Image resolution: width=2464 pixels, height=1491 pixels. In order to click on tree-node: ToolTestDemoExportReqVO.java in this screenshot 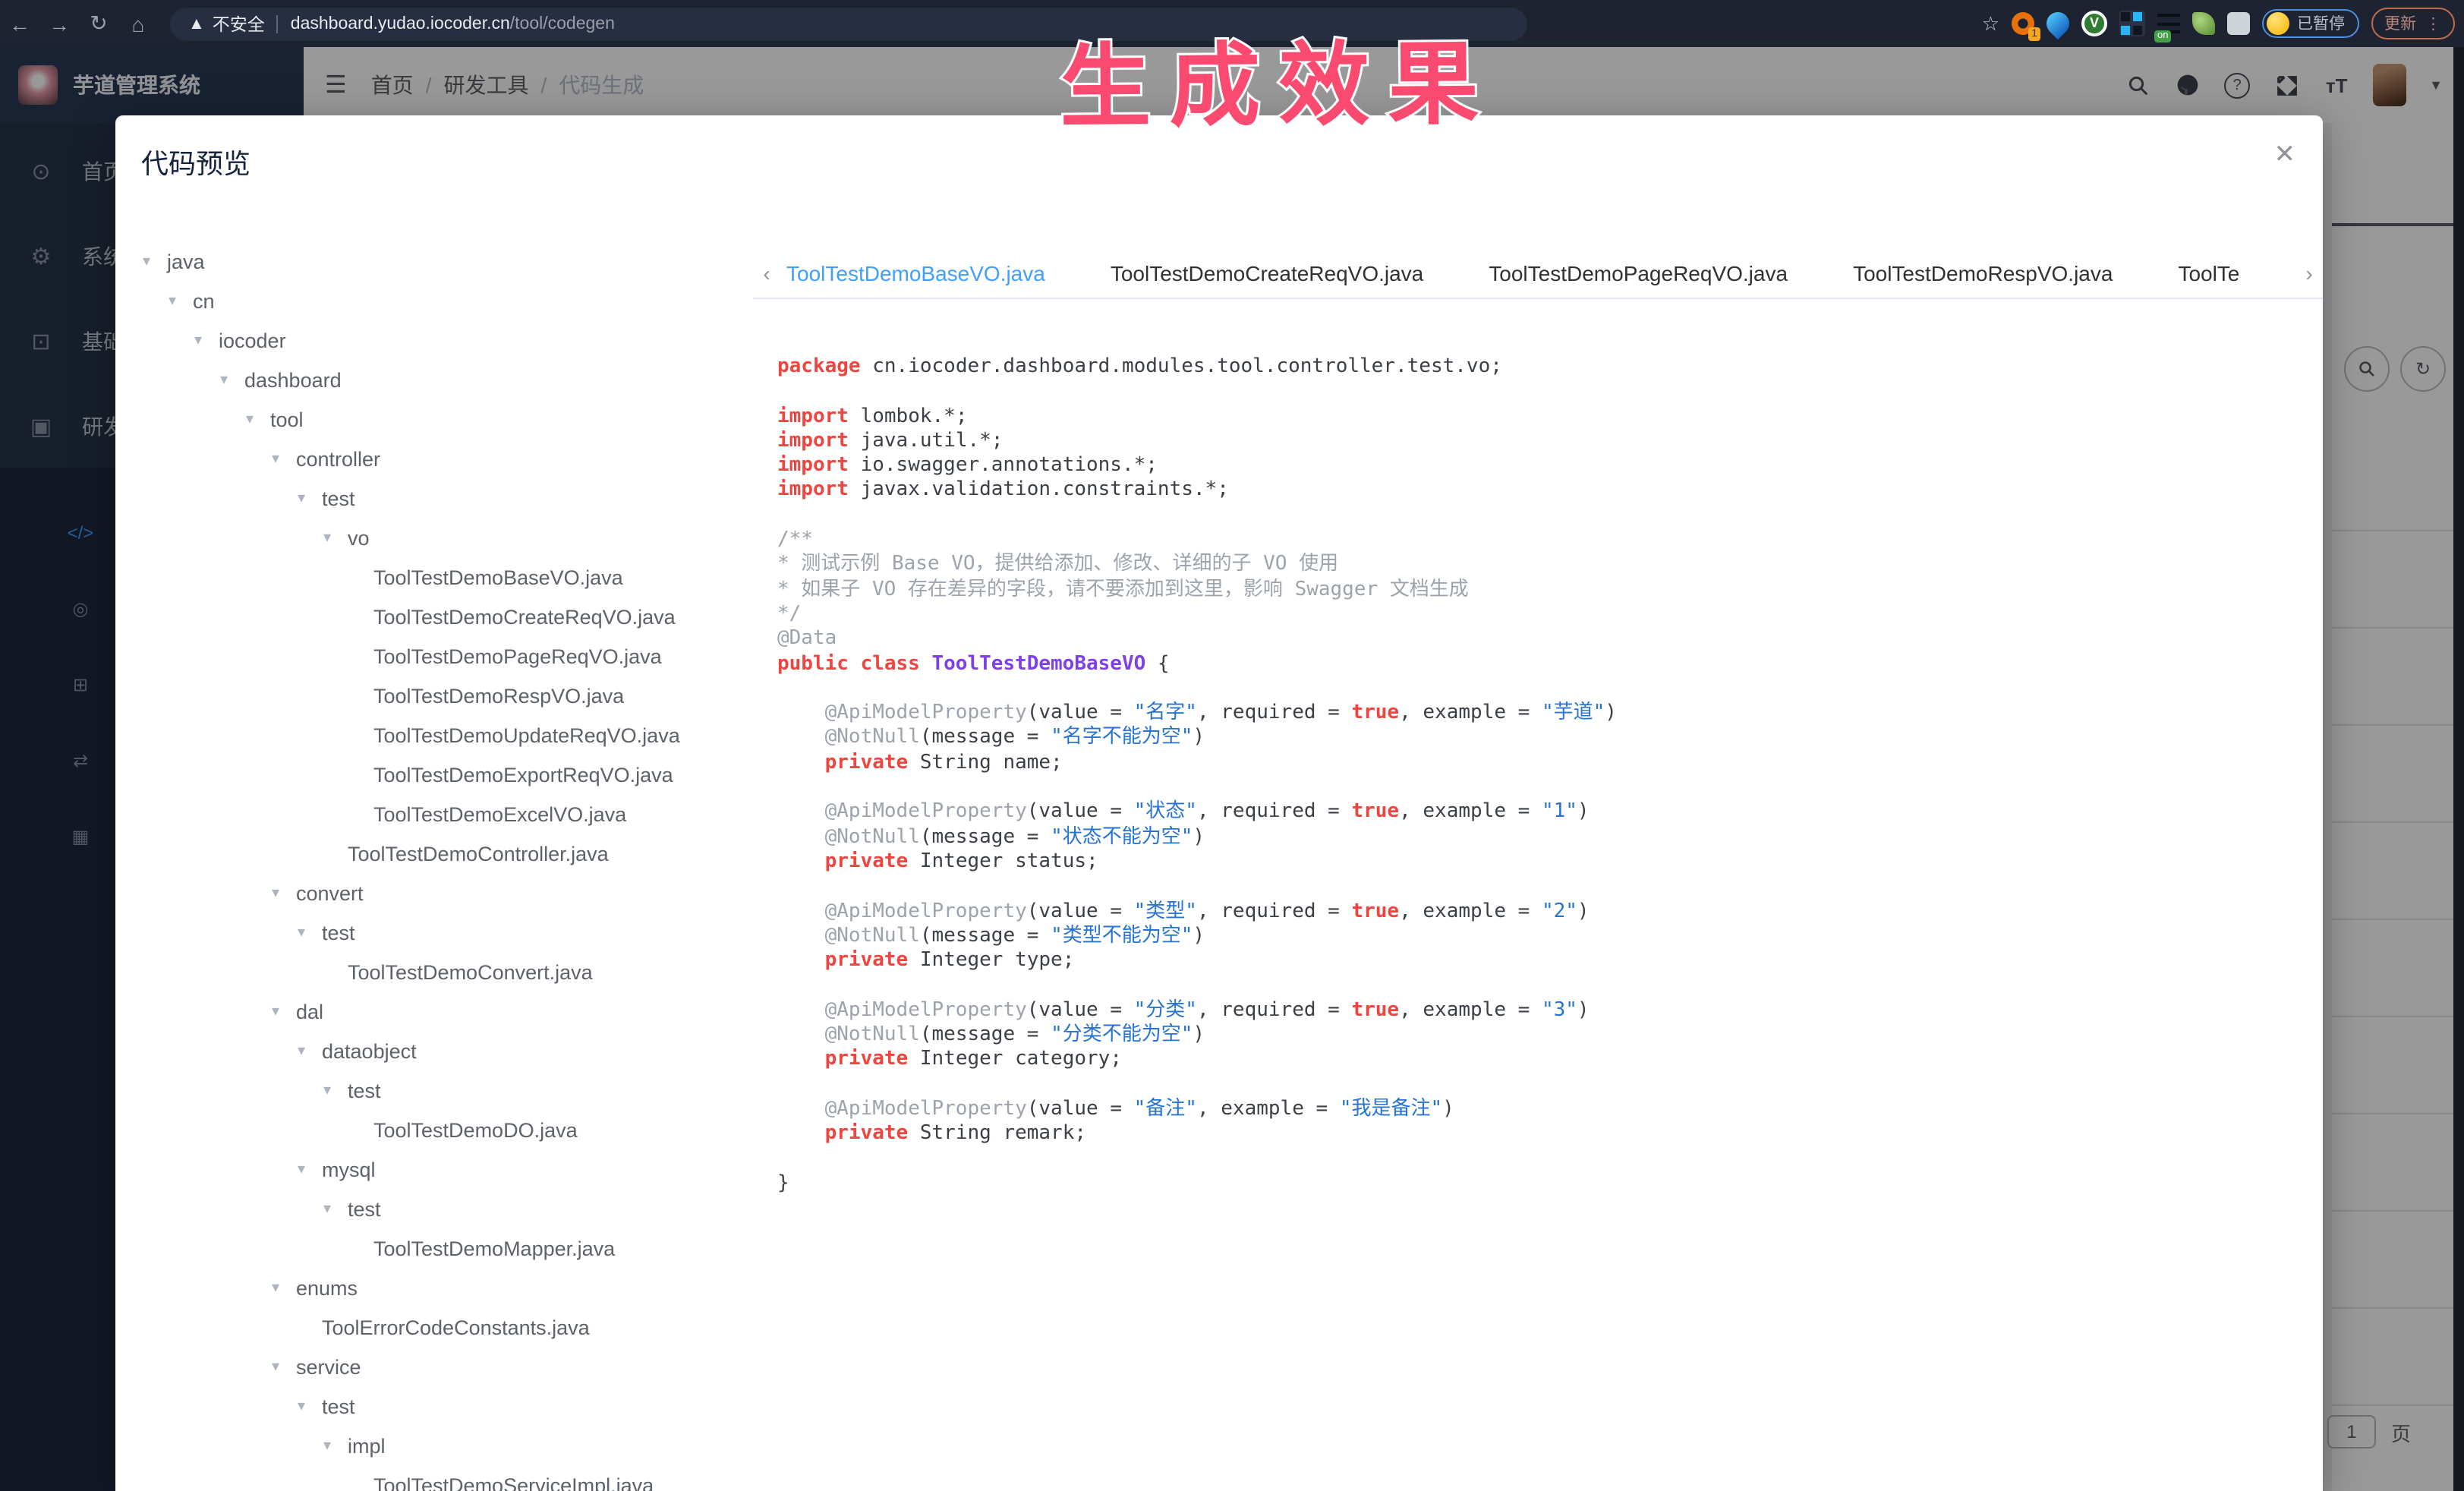, I will do `click(443, 774)`.